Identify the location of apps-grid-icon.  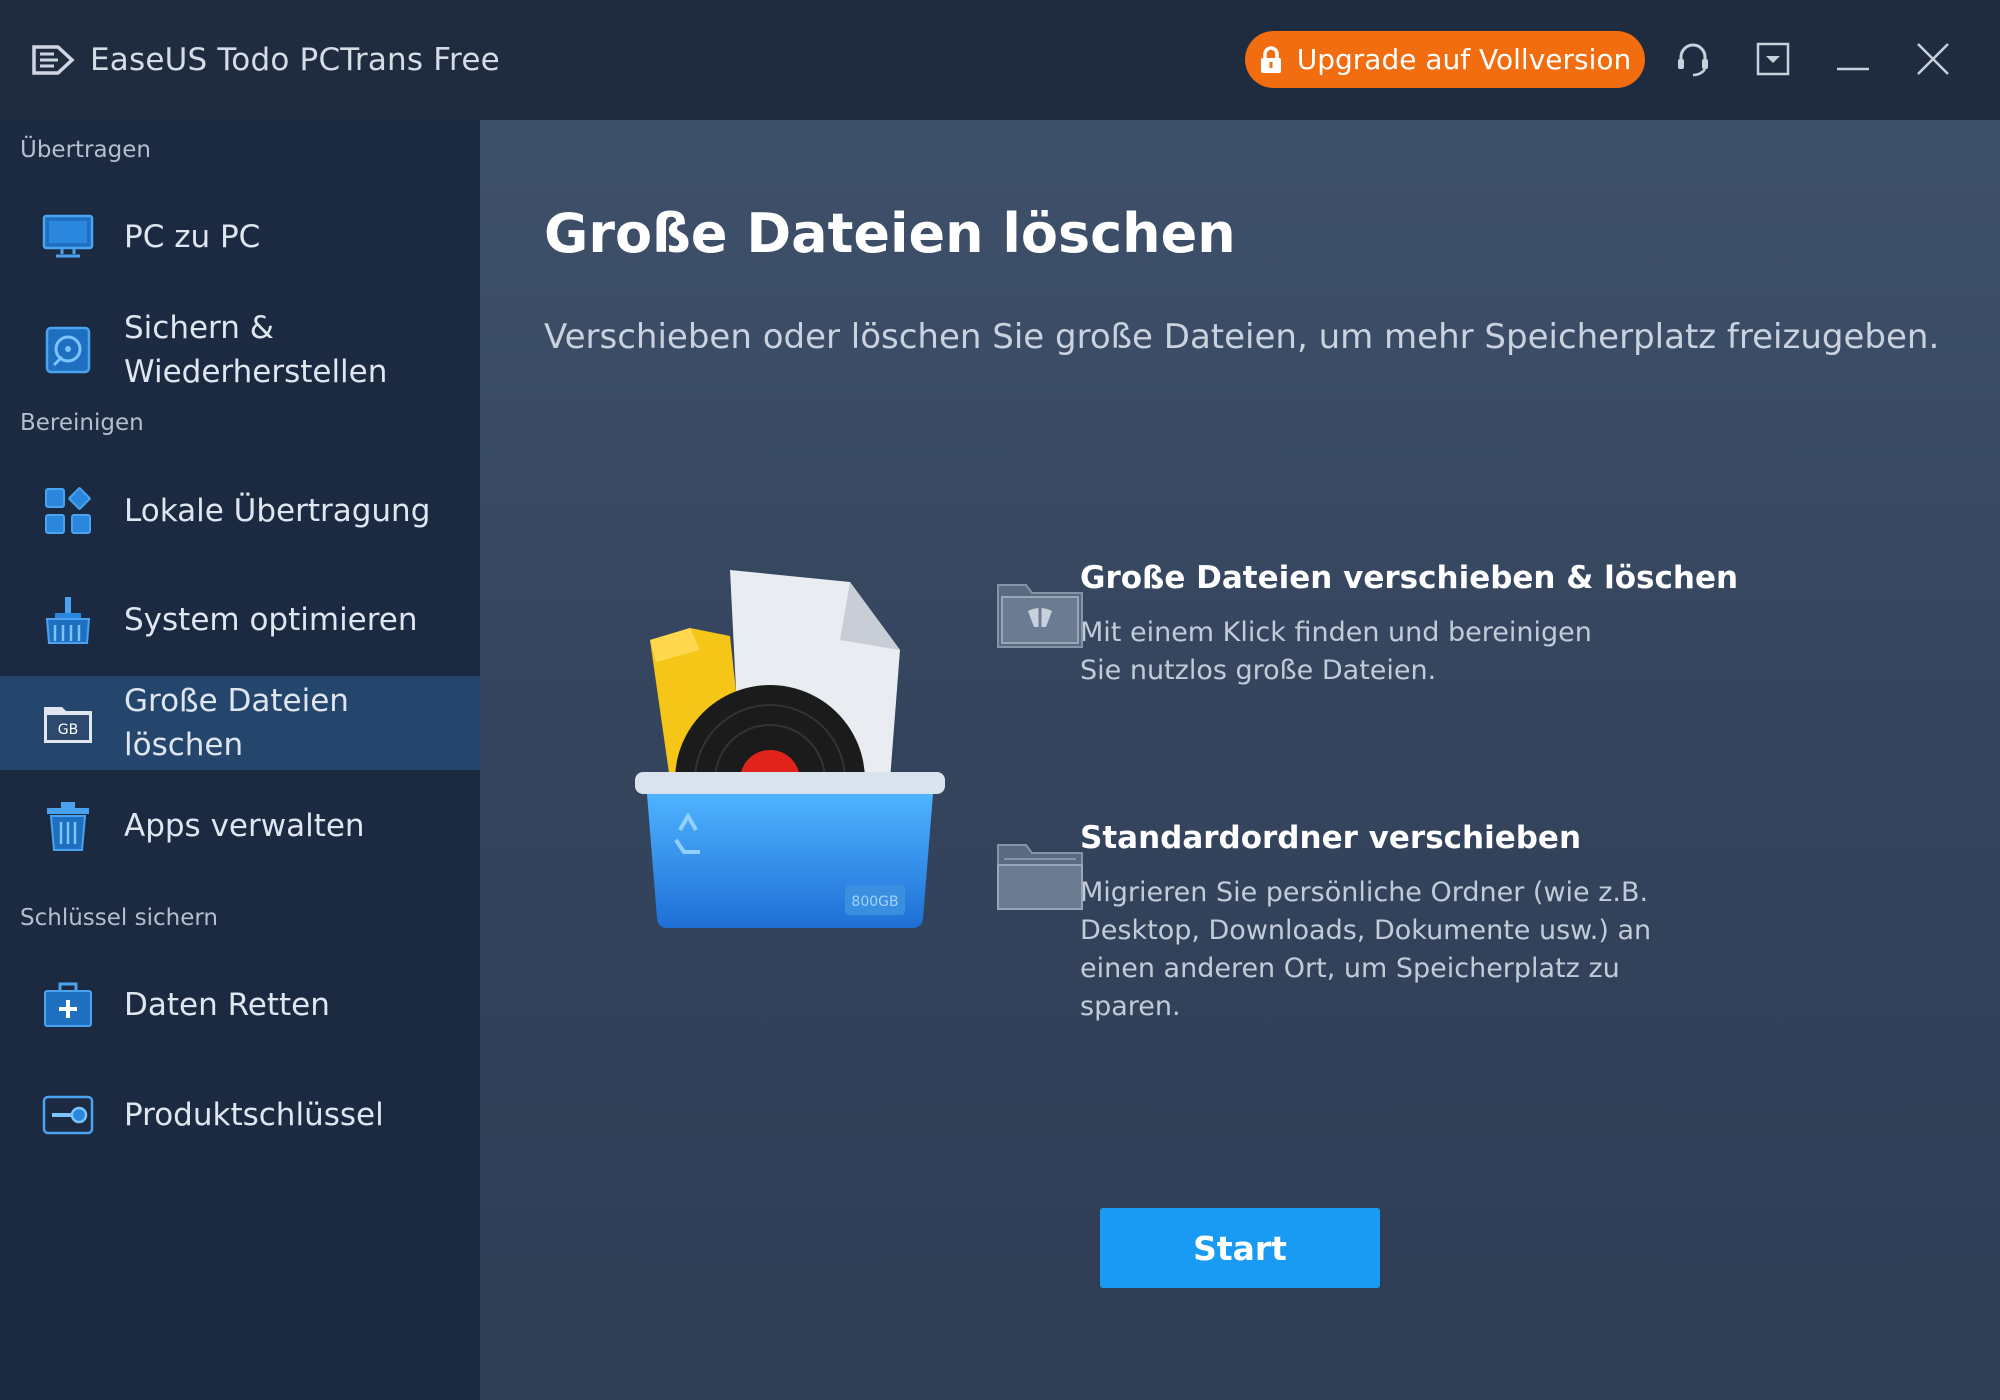
(68, 511).